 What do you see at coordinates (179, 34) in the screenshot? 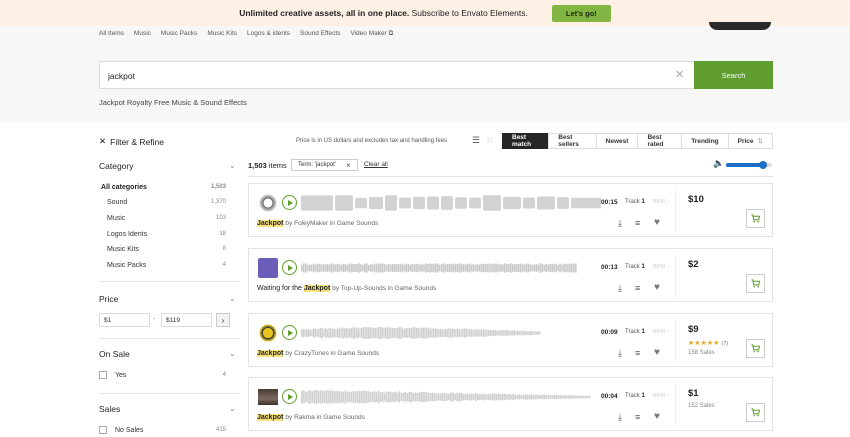
I see `nav-music-packs: Music Packs` at bounding box center [179, 34].